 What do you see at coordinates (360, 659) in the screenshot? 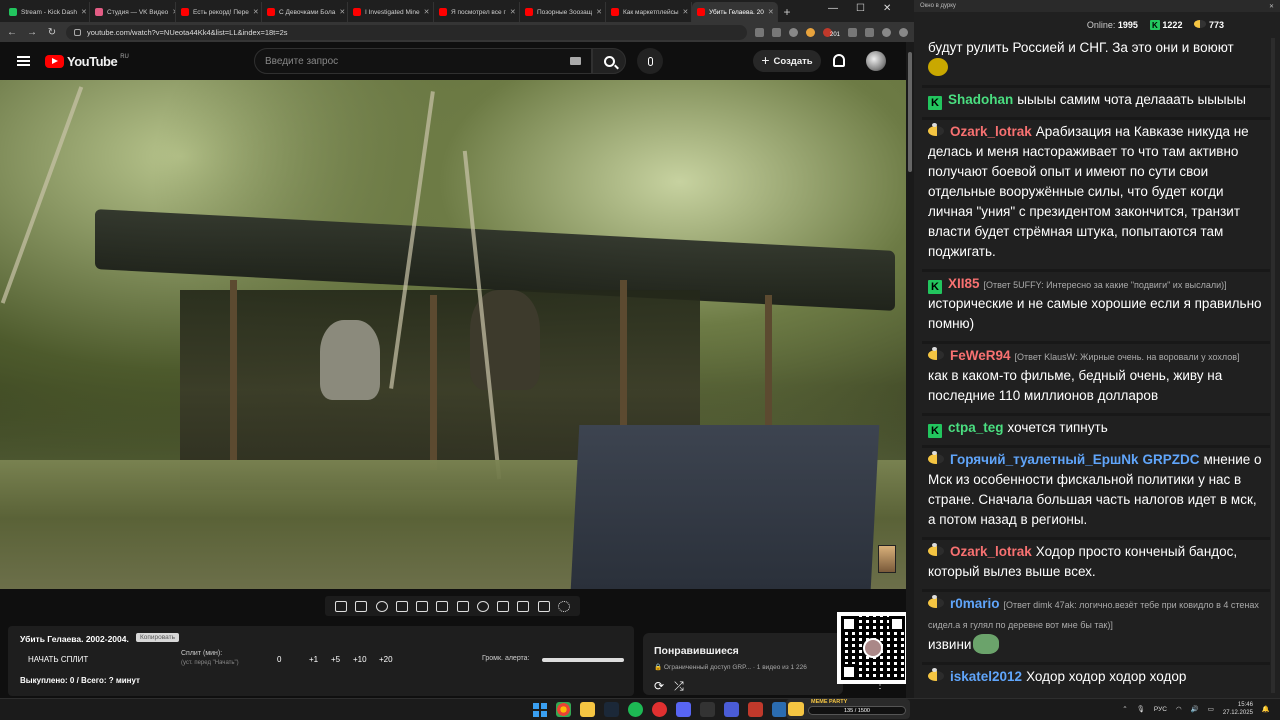
I see `split-add-10-button: +10` at bounding box center [360, 659].